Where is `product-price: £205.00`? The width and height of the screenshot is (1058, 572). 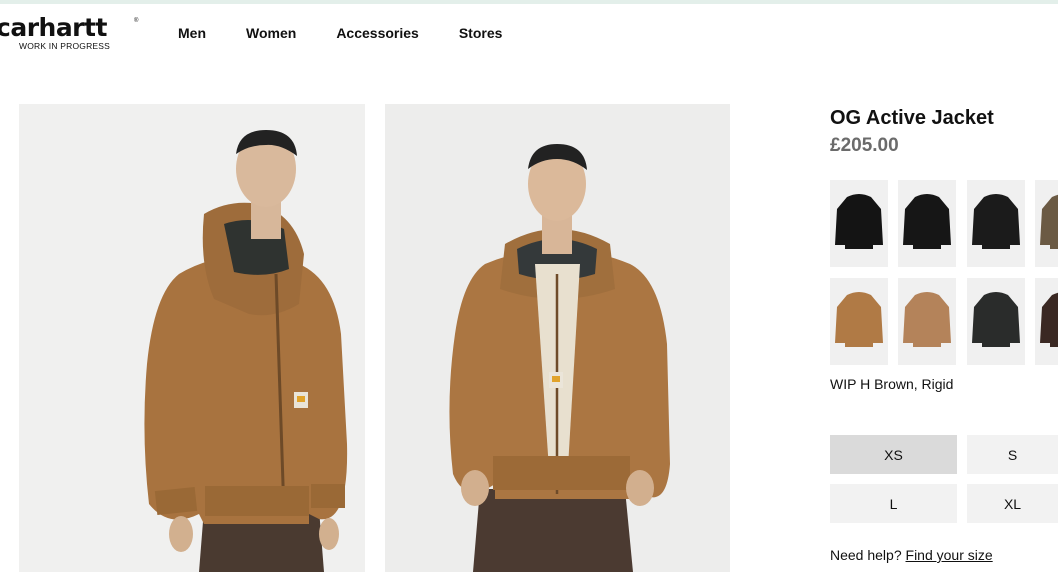
product-price: £205.00 is located at coordinates (864, 145).